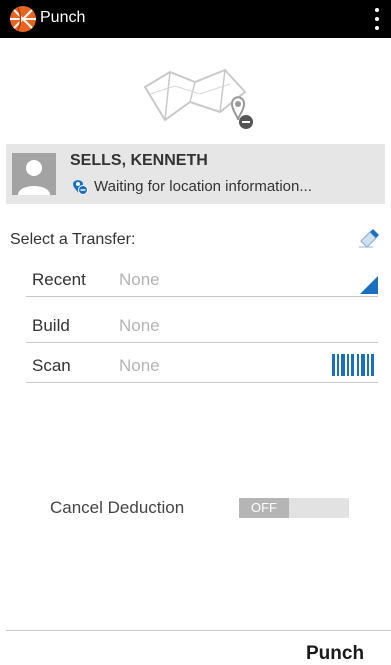 This screenshot has height=665, width=391. Describe the element at coordinates (294, 508) in the screenshot. I see `cancel-deduction-toggle: OFF` at that location.